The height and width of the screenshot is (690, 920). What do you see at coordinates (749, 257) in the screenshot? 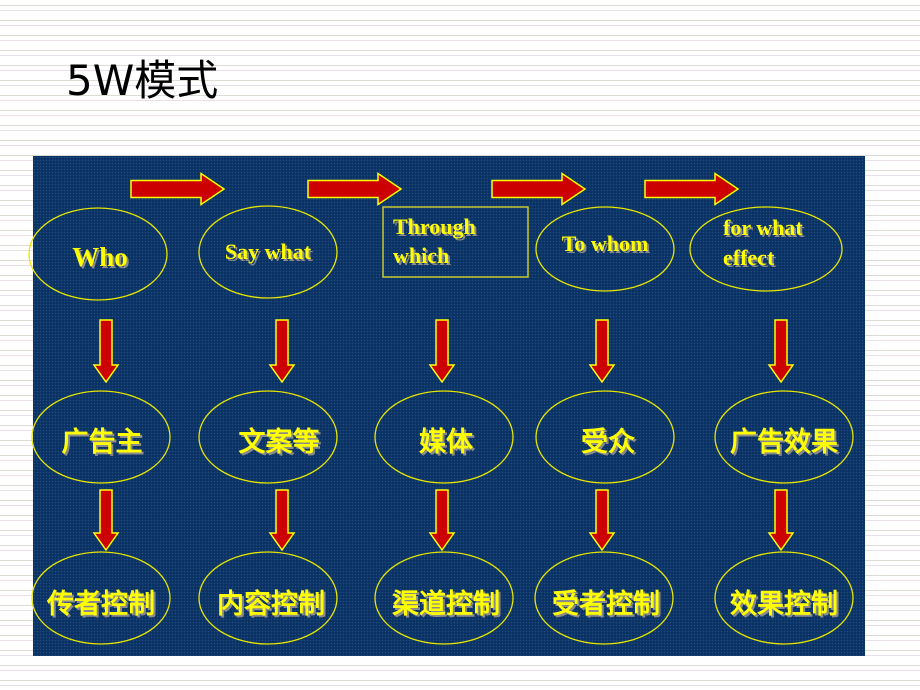
I see `node-for-what-effect-line2: effect` at bounding box center [749, 257].